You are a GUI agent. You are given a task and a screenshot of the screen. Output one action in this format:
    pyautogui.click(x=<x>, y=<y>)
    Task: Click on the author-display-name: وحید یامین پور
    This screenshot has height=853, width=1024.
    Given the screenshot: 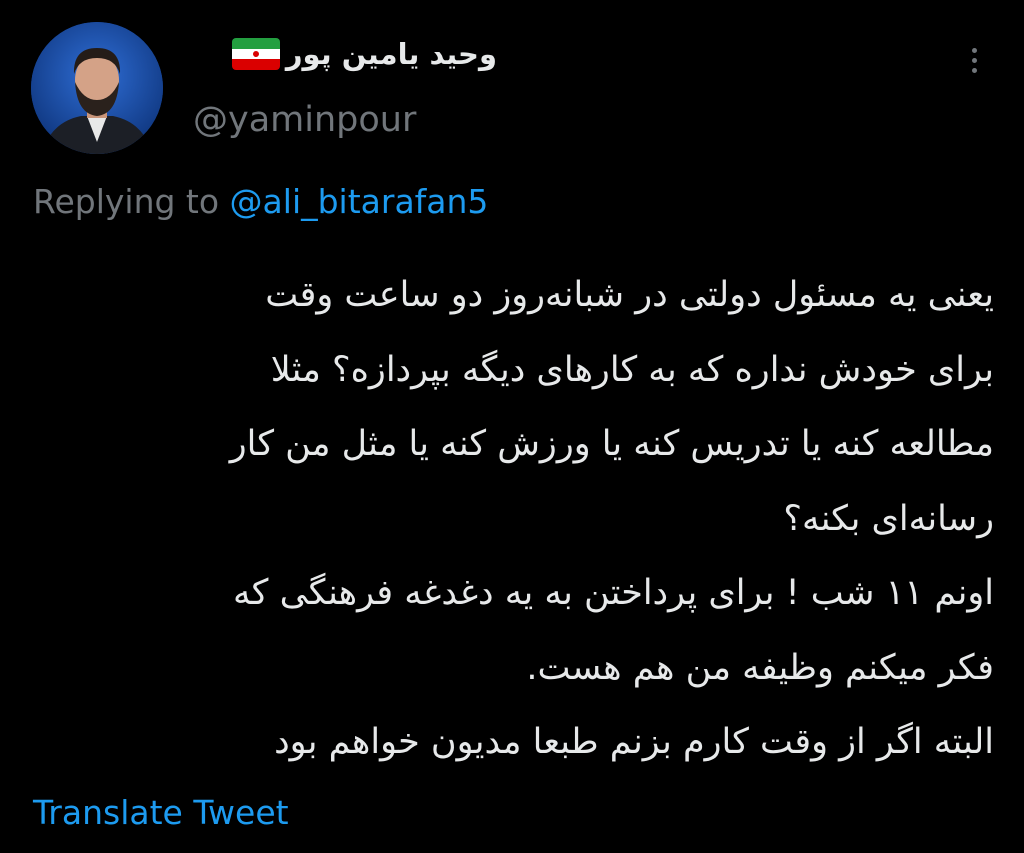 What is the action you would take?
    pyautogui.click(x=364, y=54)
    